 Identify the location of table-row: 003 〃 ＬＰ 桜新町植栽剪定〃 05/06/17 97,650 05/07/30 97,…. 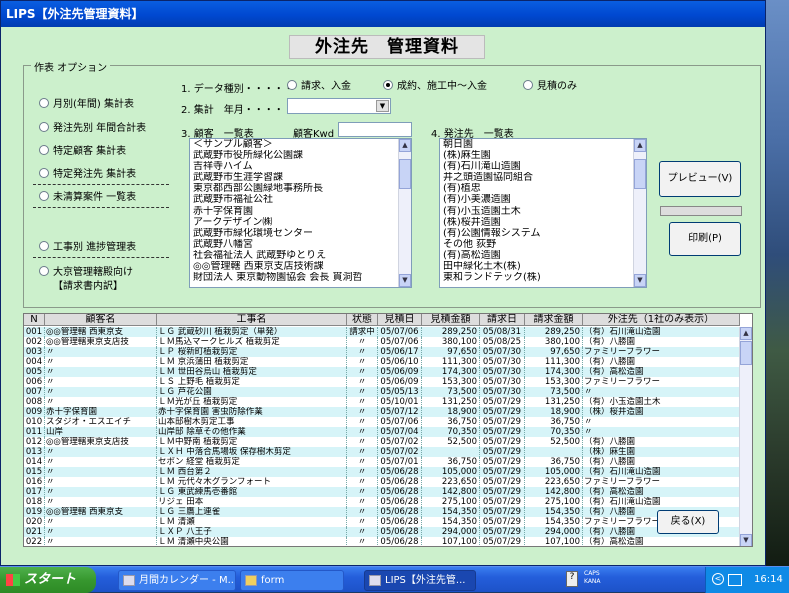
(382, 352).